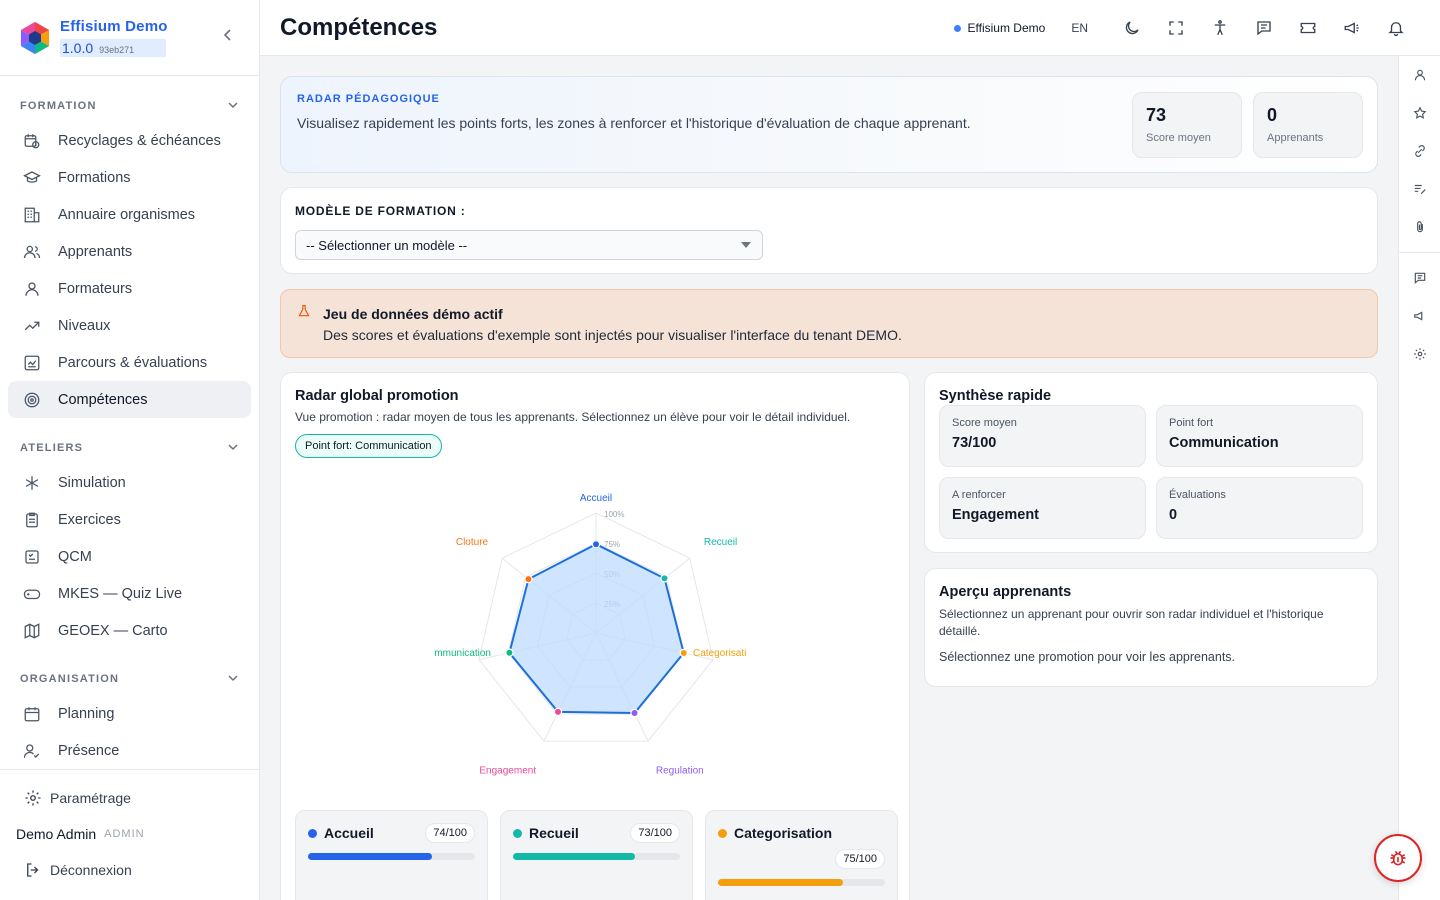  What do you see at coordinates (984, 423) in the screenshot?
I see `summary-label: Score moyen` at bounding box center [984, 423].